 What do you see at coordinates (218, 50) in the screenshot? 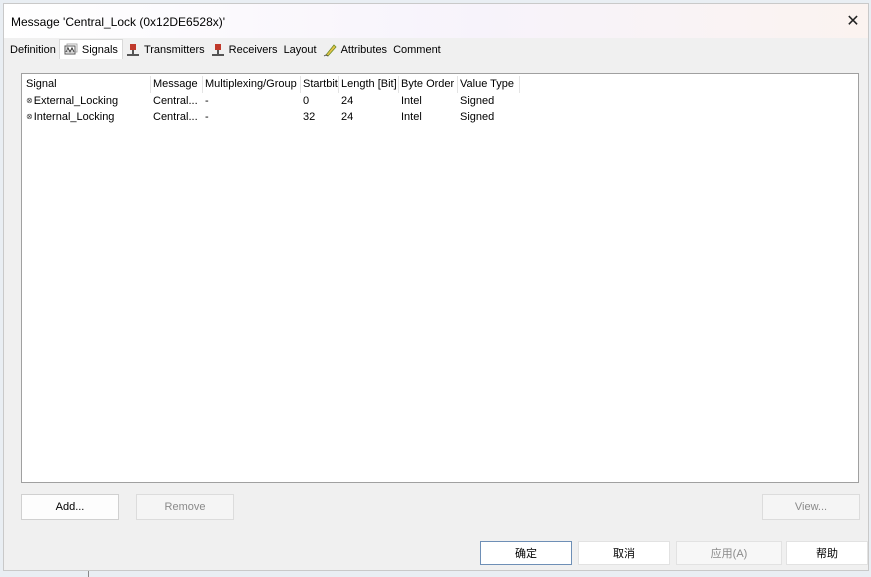
I see `receiver-icon` at bounding box center [218, 50].